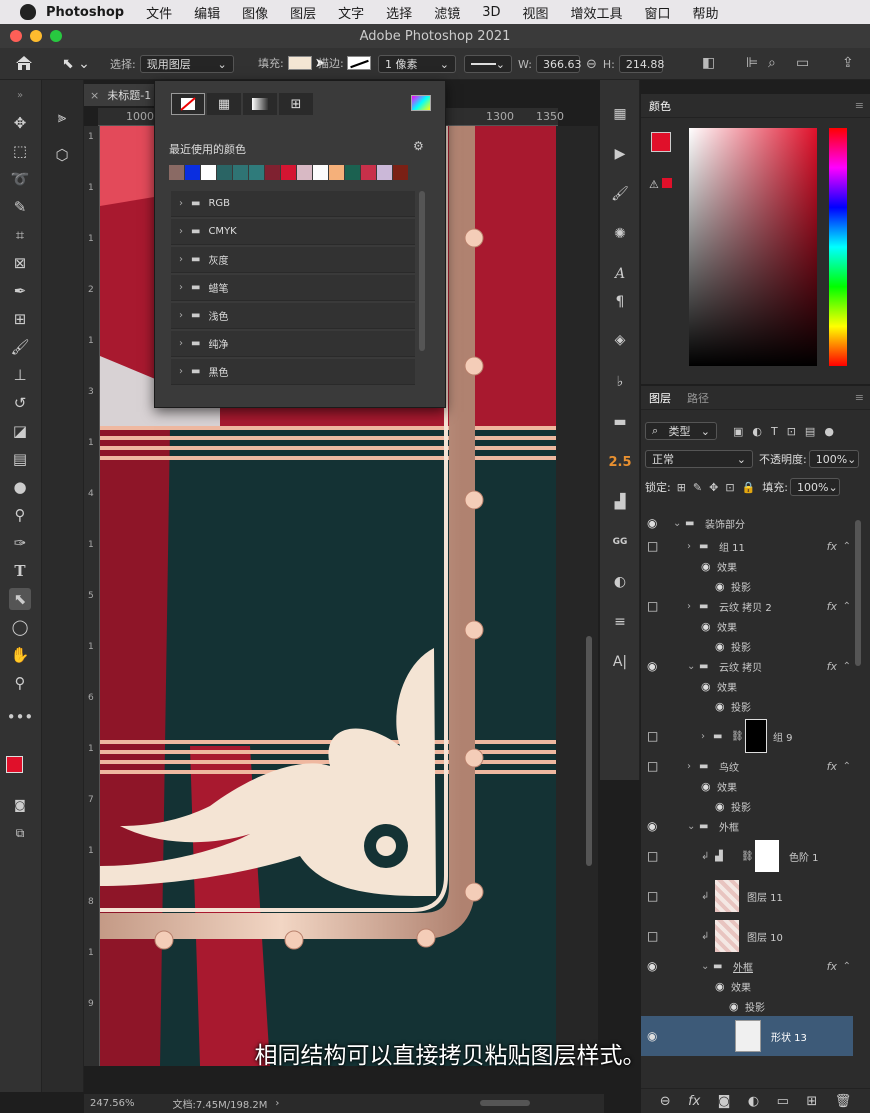  I want to click on gamut-warning-icon: ⚠, so click(660, 184).